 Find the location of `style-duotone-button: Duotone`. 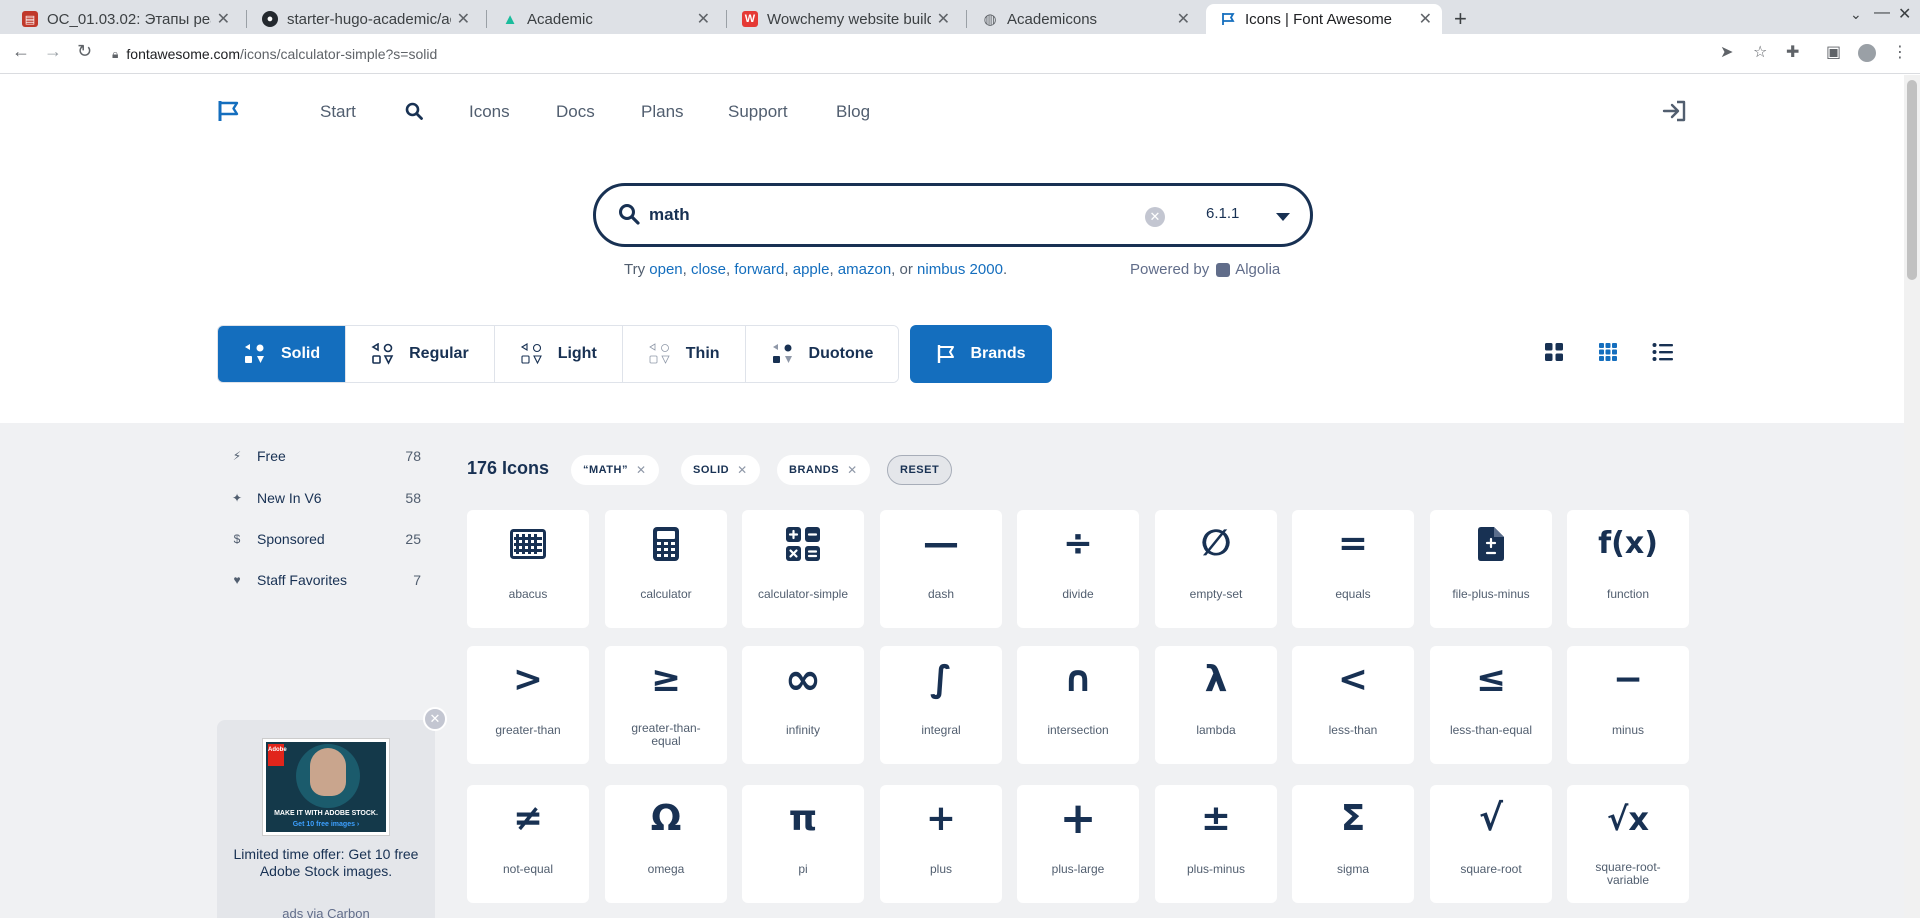

style-duotone-button: Duotone is located at coordinates (822, 354).